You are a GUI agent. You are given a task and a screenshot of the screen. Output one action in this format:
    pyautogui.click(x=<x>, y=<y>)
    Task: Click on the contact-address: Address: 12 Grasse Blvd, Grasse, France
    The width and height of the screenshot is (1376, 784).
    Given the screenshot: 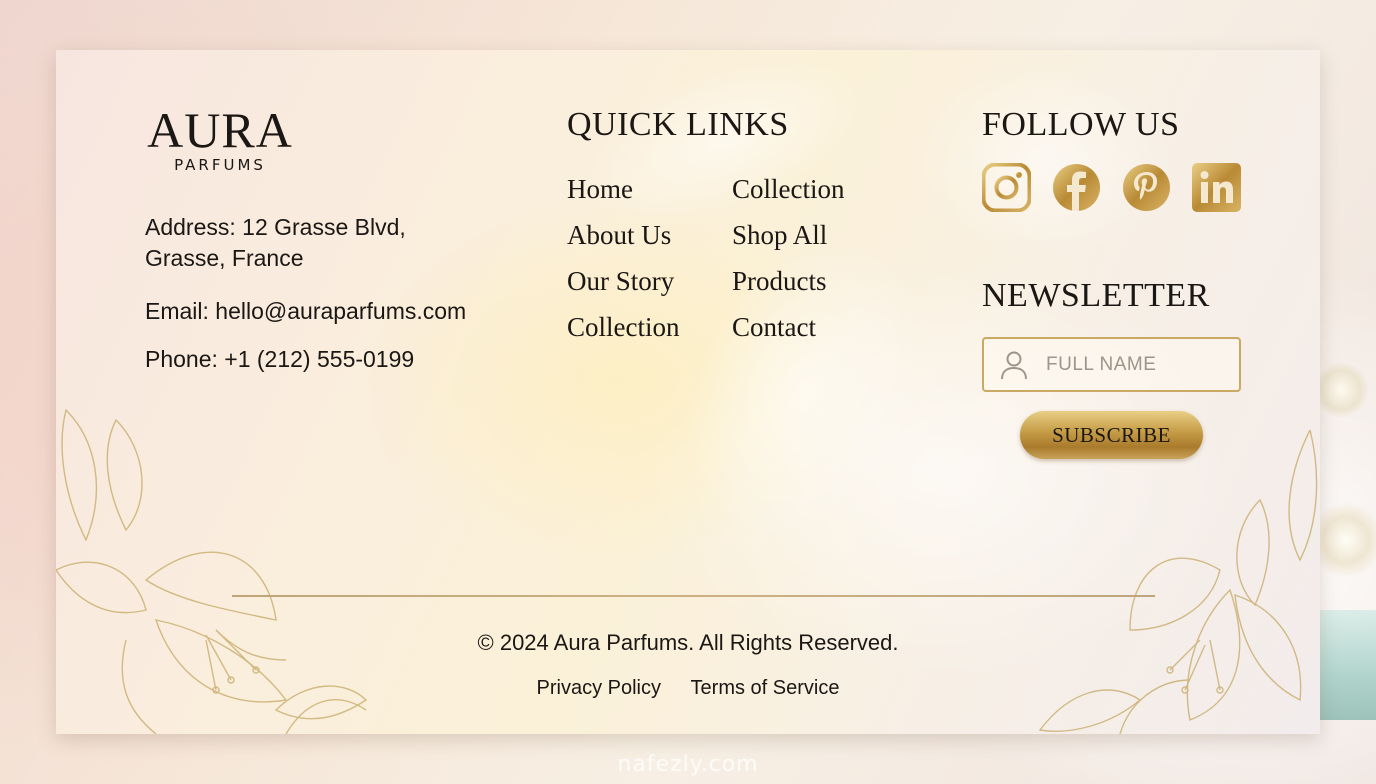 What is the action you would take?
    pyautogui.click(x=275, y=242)
    